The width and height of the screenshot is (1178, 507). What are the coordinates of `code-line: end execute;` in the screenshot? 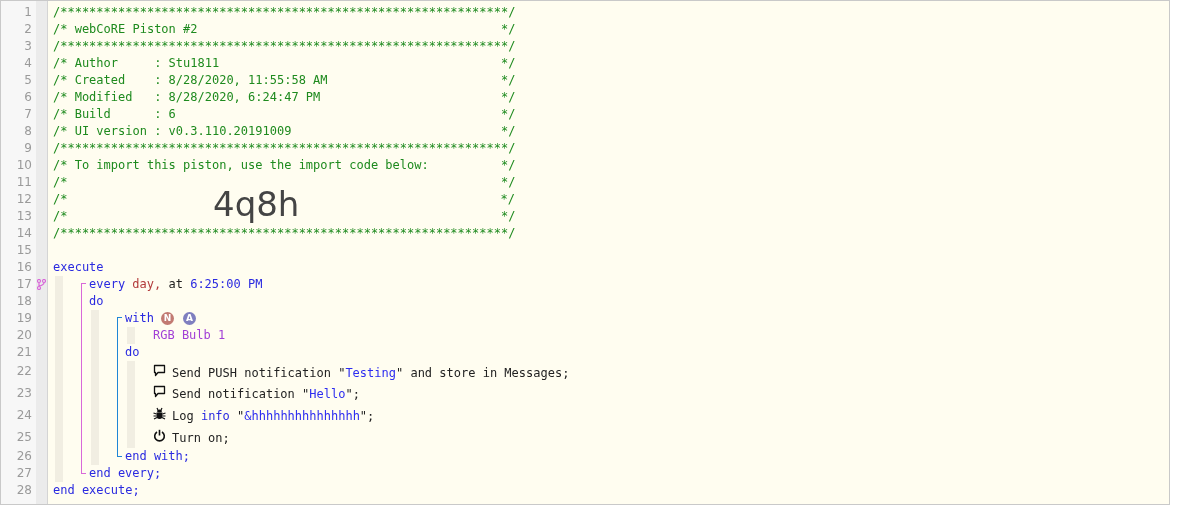 It's located at (96, 490).